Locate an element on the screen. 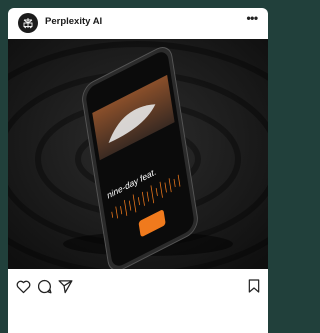 The height and width of the screenshot is (333, 320). more-horizontal-icon: ••• is located at coordinates (252, 18).